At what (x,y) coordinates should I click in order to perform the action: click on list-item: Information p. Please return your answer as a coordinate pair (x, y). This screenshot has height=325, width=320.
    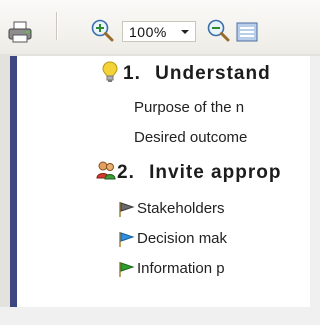
    Looking at the image, I should click on (181, 268).